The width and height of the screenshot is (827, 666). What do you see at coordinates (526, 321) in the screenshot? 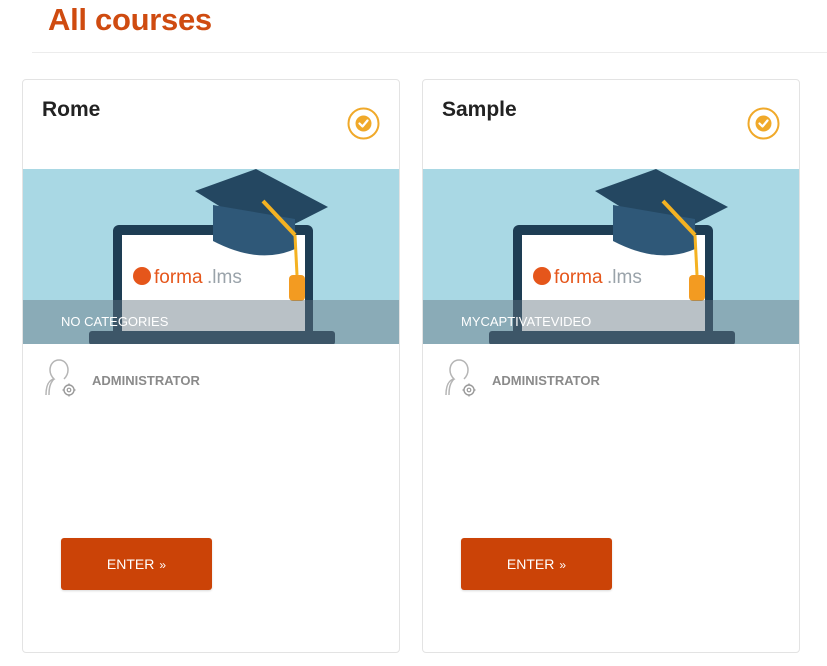
I see `course-category: MYCAPTIVATEVIDEO` at bounding box center [526, 321].